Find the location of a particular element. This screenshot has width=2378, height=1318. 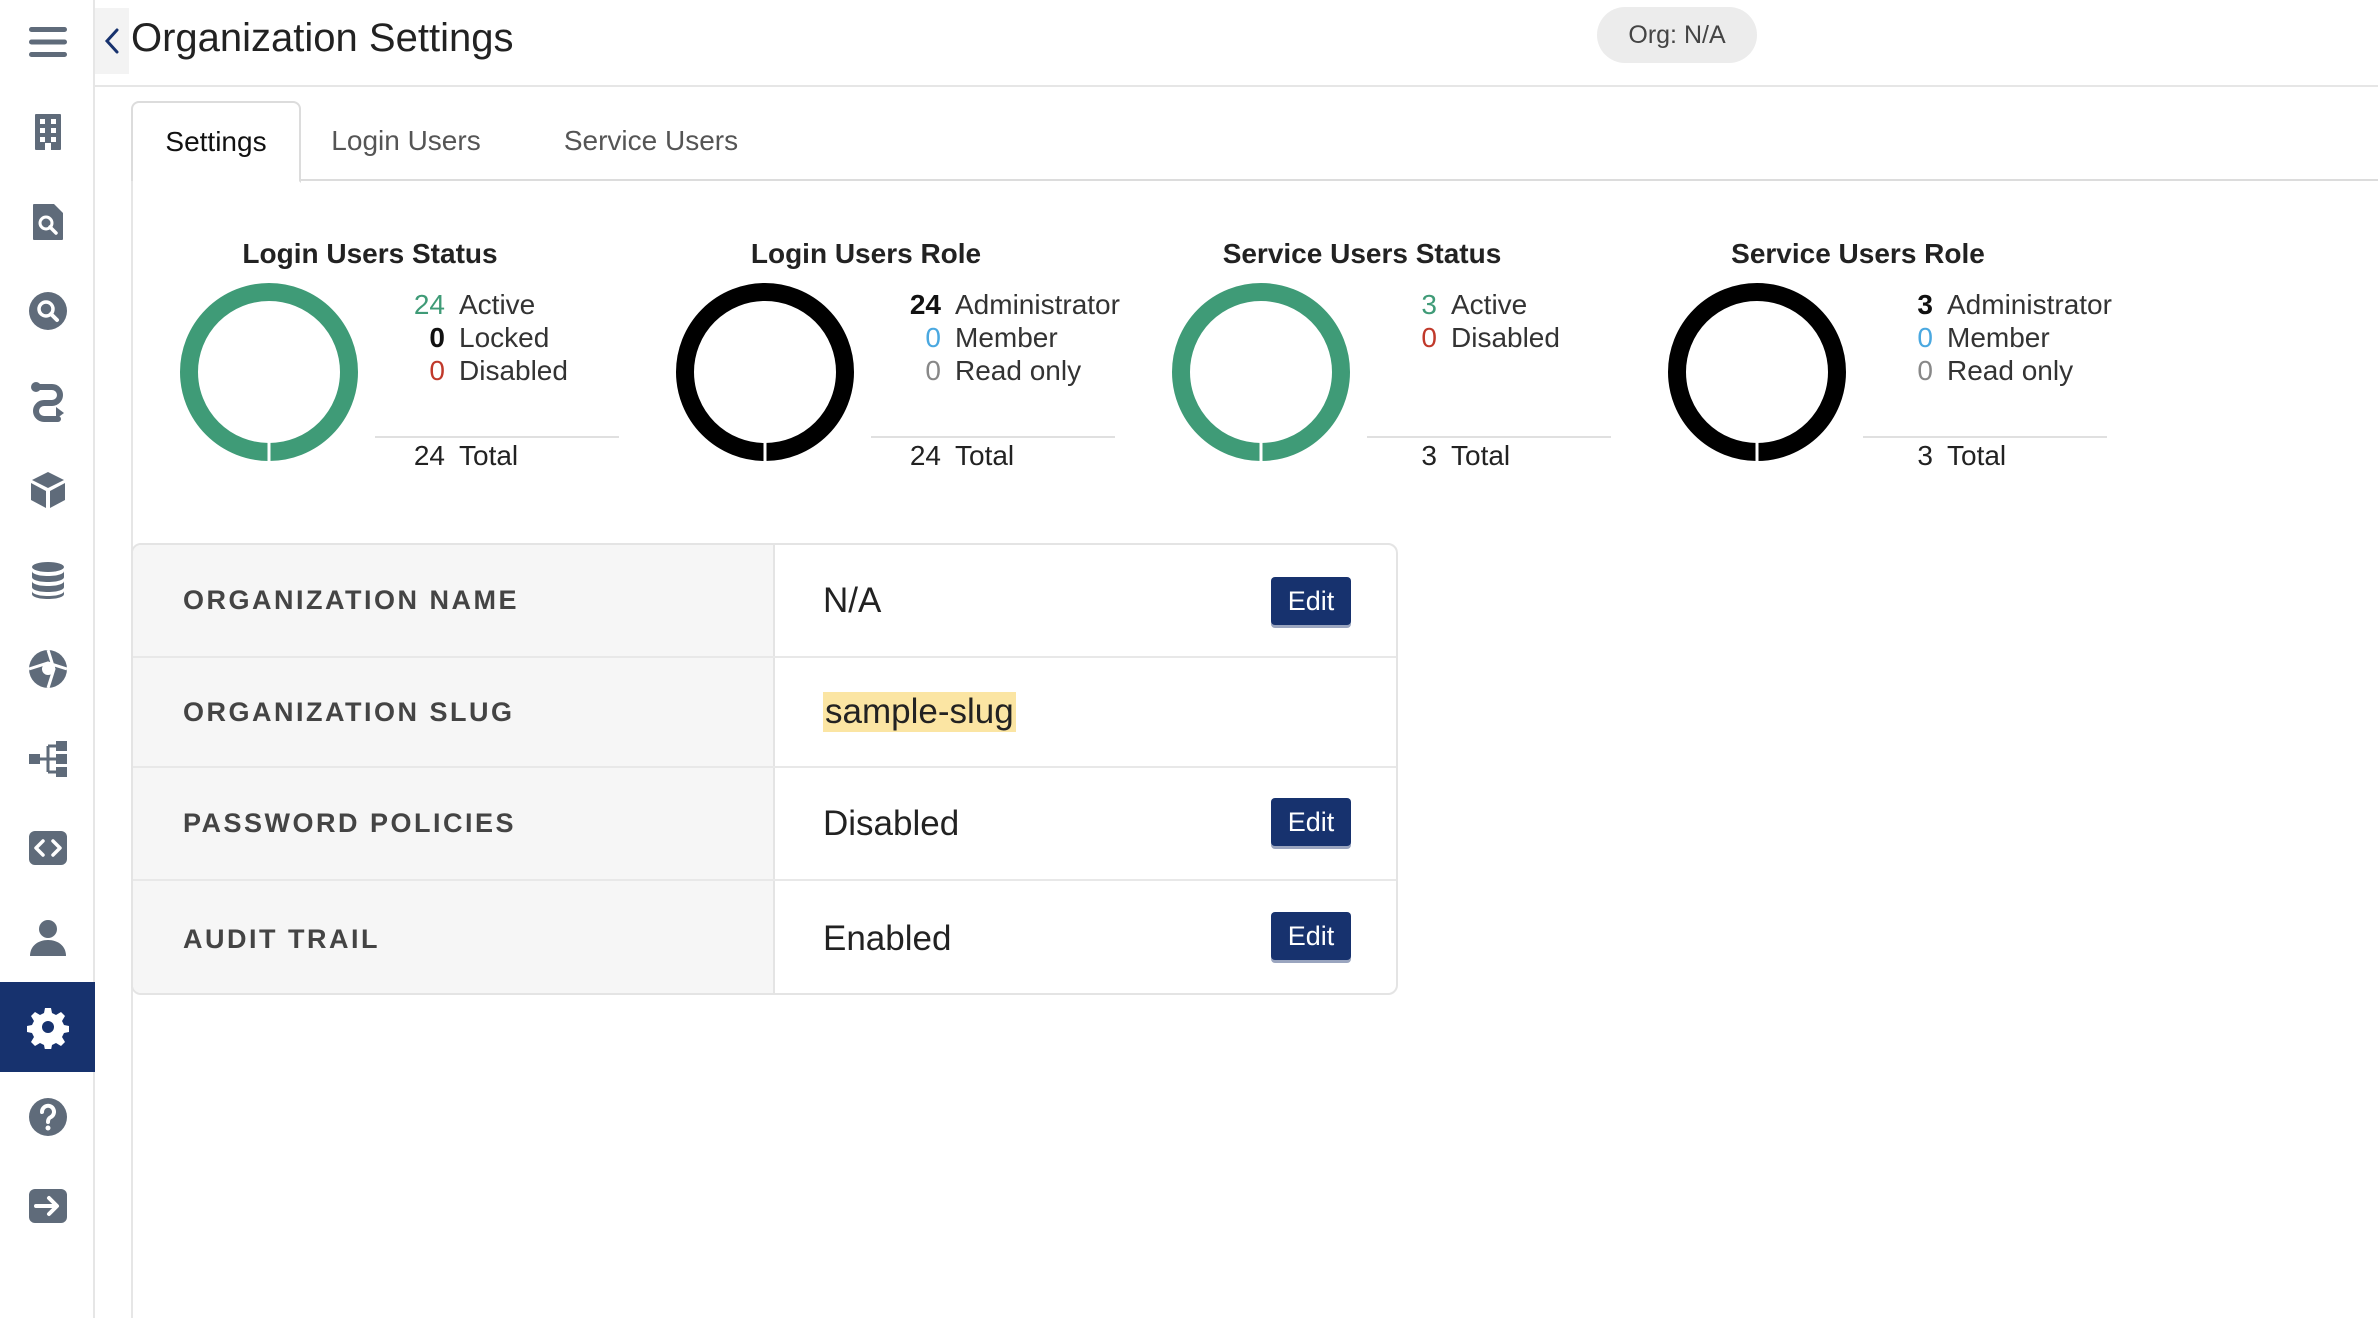

sidebar-item-pipelines is located at coordinates (47, 401).